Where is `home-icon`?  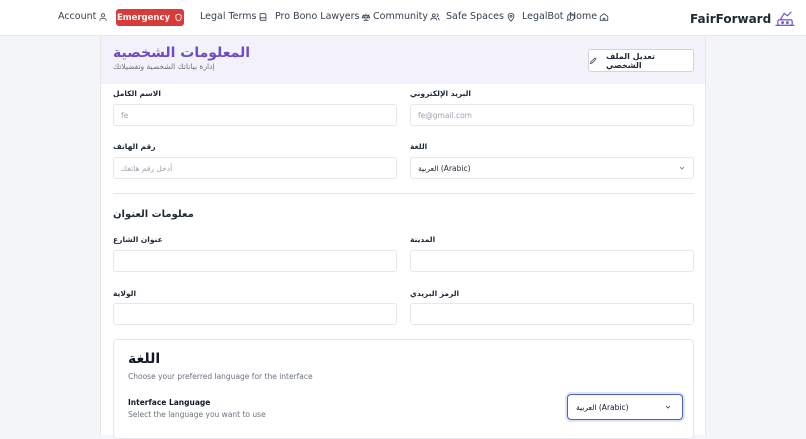 home-icon is located at coordinates (604, 16).